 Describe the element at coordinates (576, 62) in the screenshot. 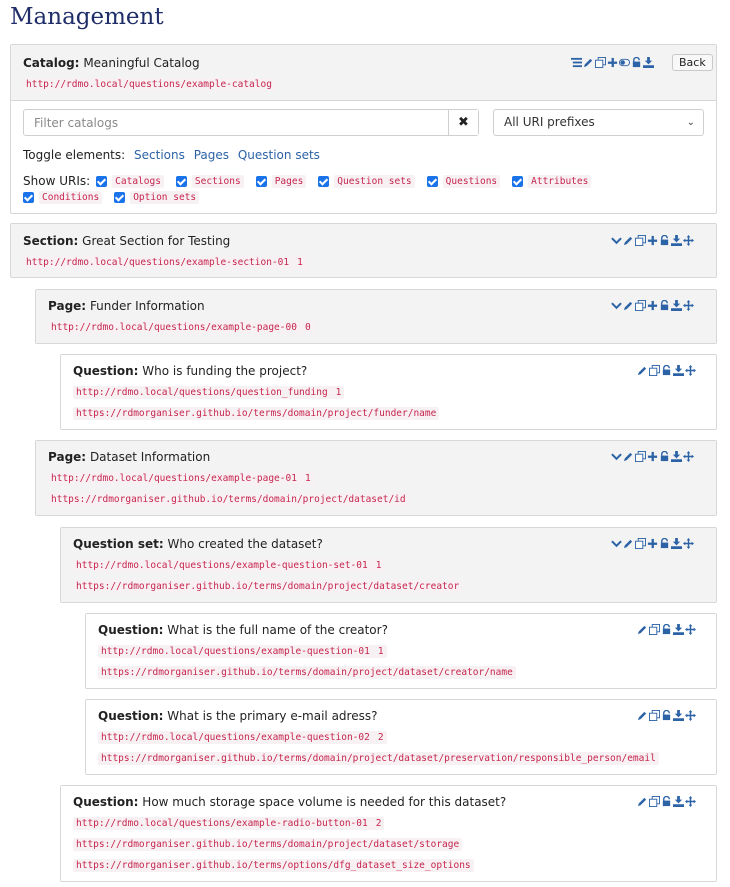

I see `list-icon` at that location.